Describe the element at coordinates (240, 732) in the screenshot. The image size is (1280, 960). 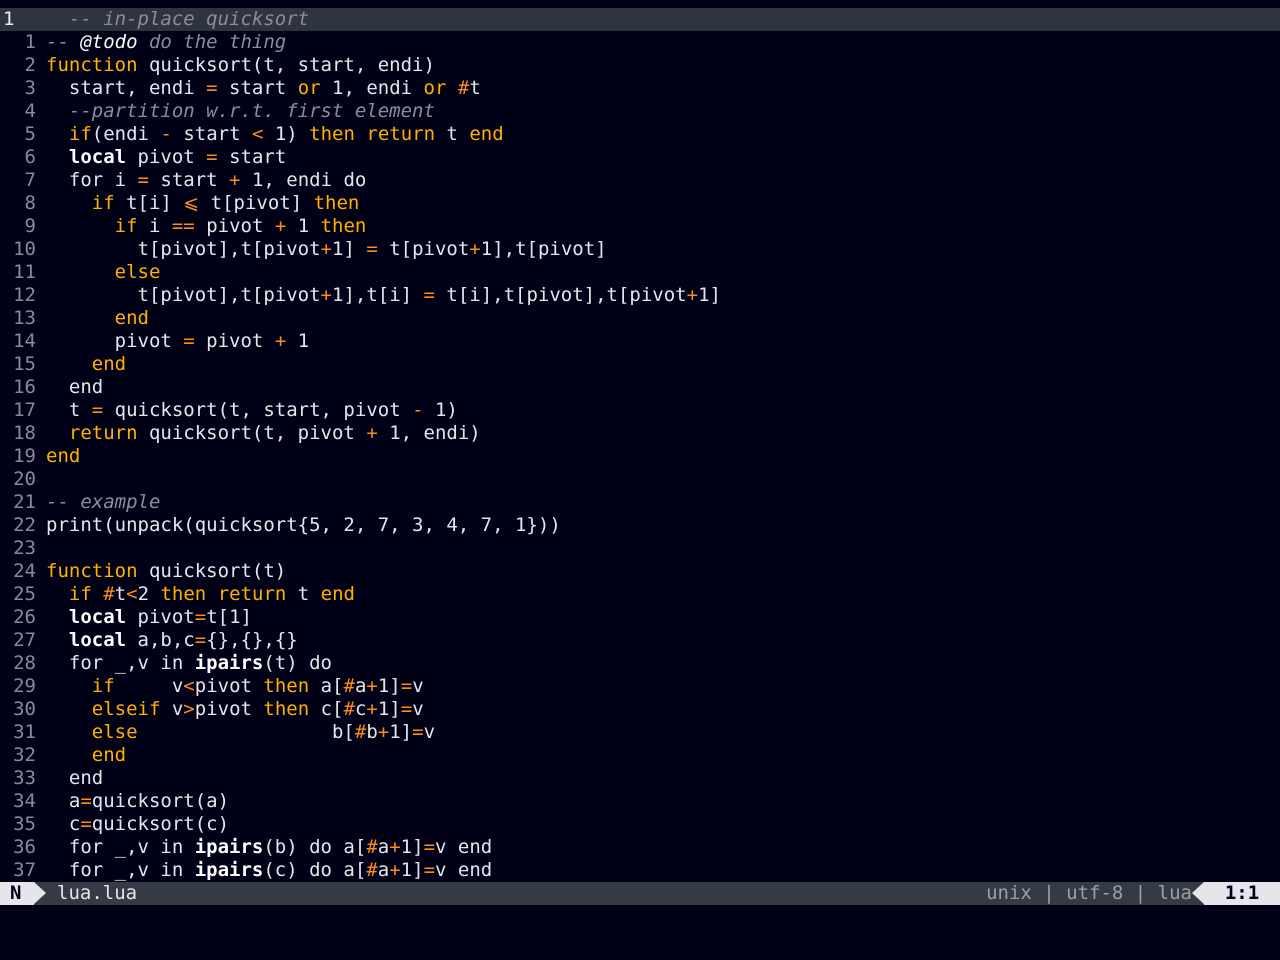
I see `code-text: else b[#b+1]=v` at that location.